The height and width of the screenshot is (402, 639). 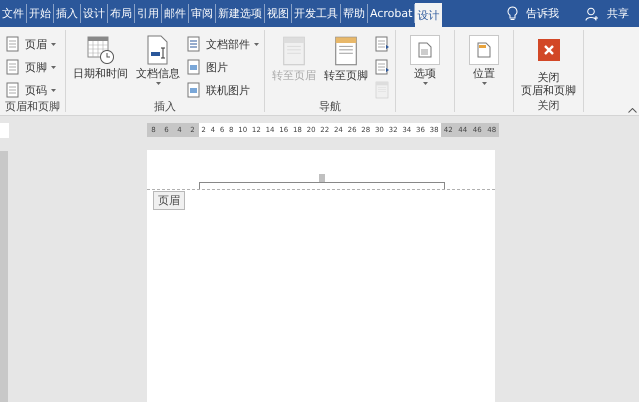 I want to click on ribbon-button: 日期和时间, so click(x=100, y=57).